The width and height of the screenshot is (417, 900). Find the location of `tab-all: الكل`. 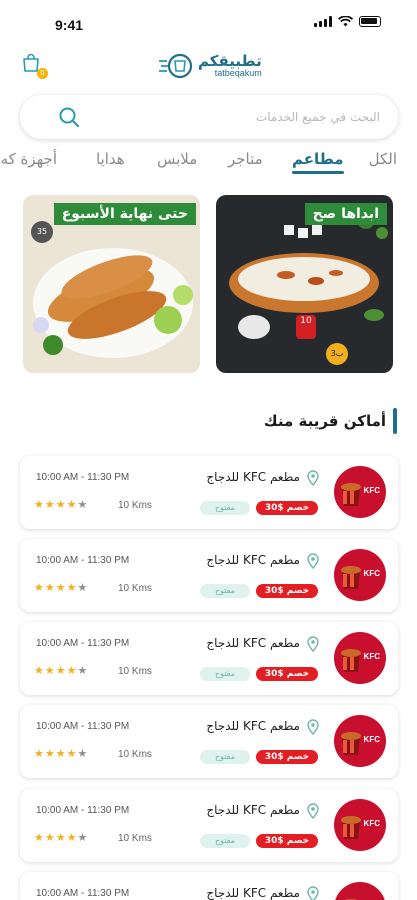

tab-all: الكل is located at coordinates (383, 159).